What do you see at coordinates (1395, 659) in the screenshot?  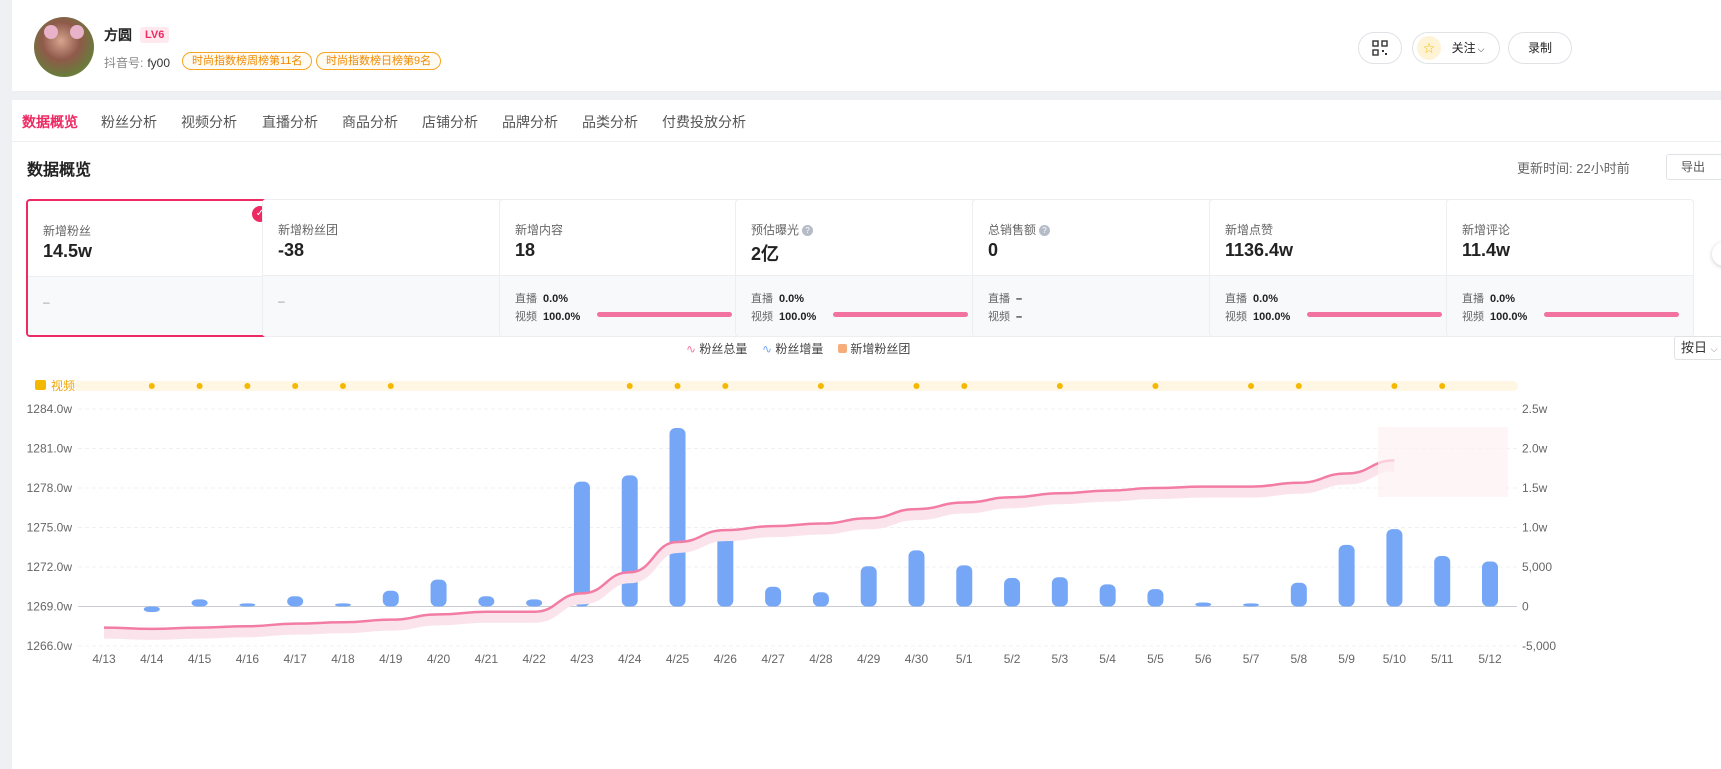 I see `x-tick: 5/10` at bounding box center [1395, 659].